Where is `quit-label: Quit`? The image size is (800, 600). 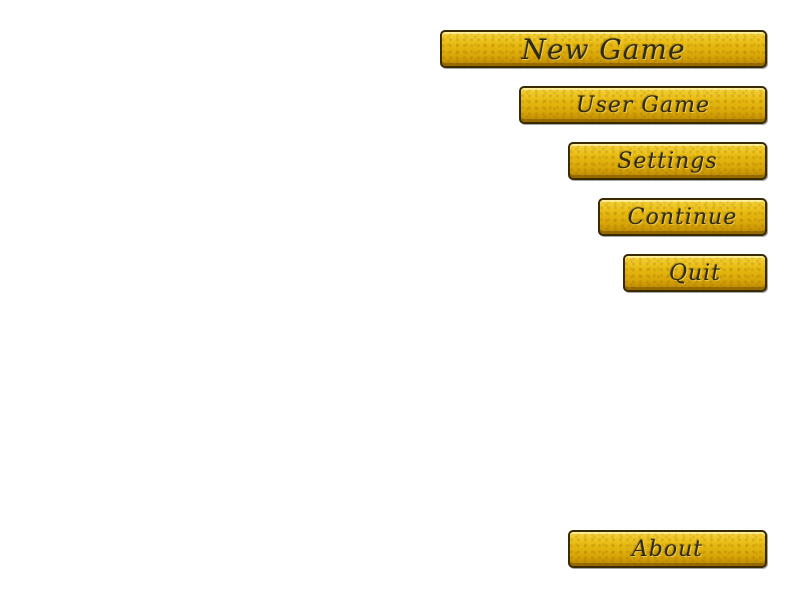 quit-label: Quit is located at coordinates (695, 273).